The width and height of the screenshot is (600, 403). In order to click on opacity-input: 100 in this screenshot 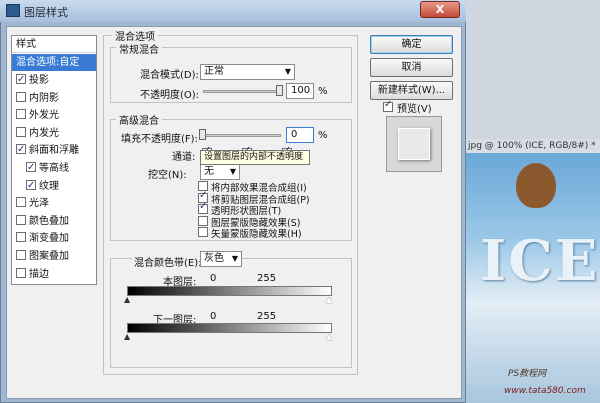, I will do `click(300, 91)`.